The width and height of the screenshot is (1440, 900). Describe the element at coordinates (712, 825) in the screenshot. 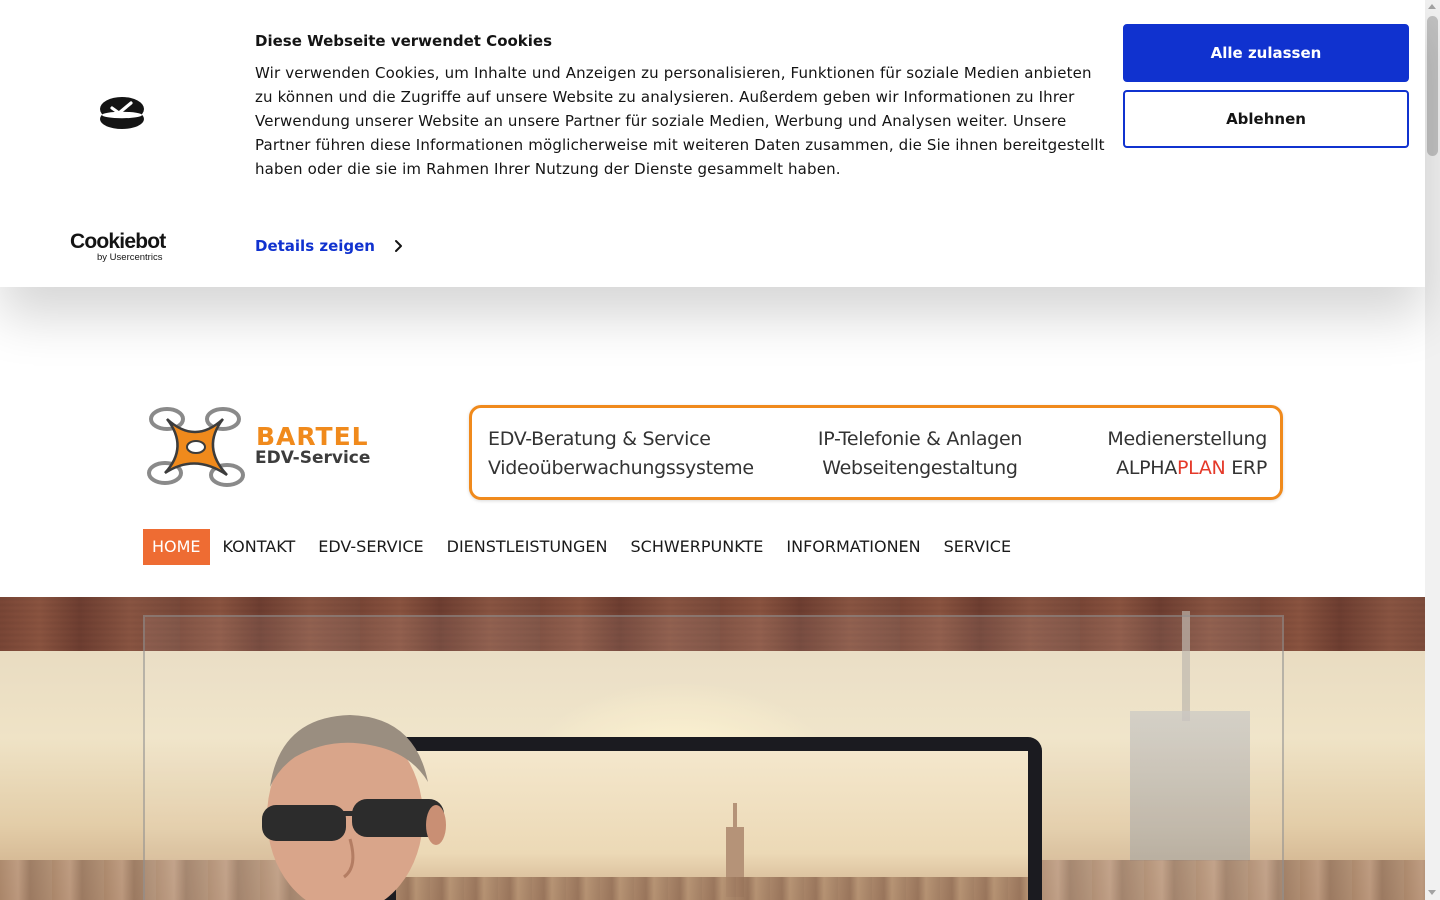

I see `hero-monitor-screen` at that location.